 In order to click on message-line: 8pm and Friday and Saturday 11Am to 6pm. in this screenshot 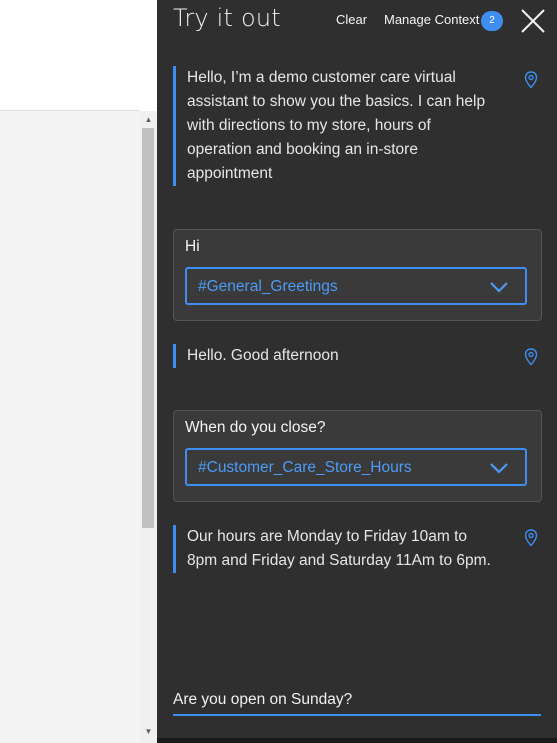, I will do `click(339, 560)`.